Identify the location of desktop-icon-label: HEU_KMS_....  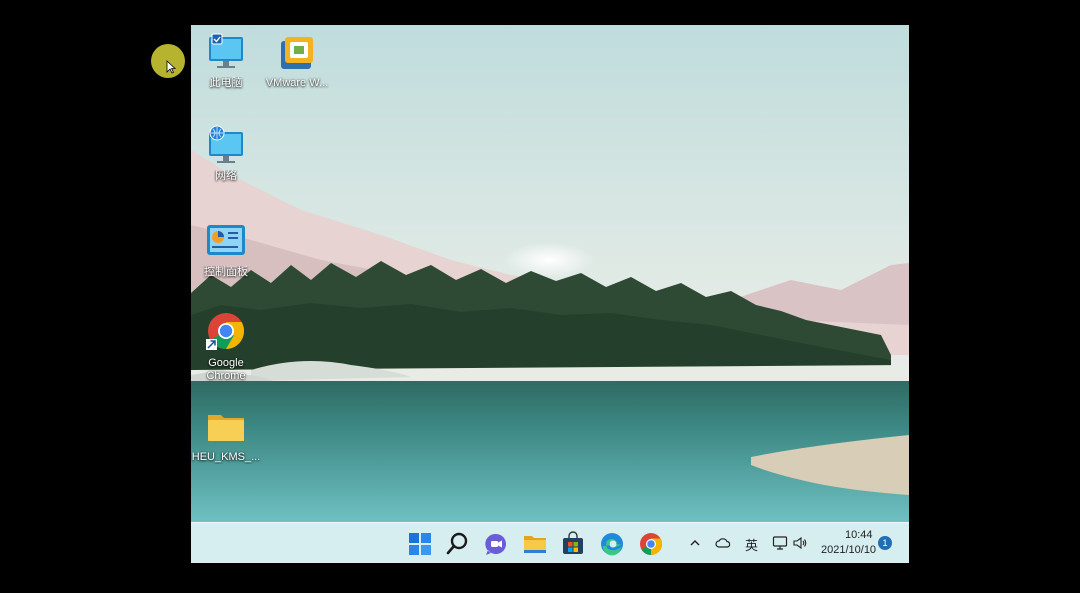
(226, 457).